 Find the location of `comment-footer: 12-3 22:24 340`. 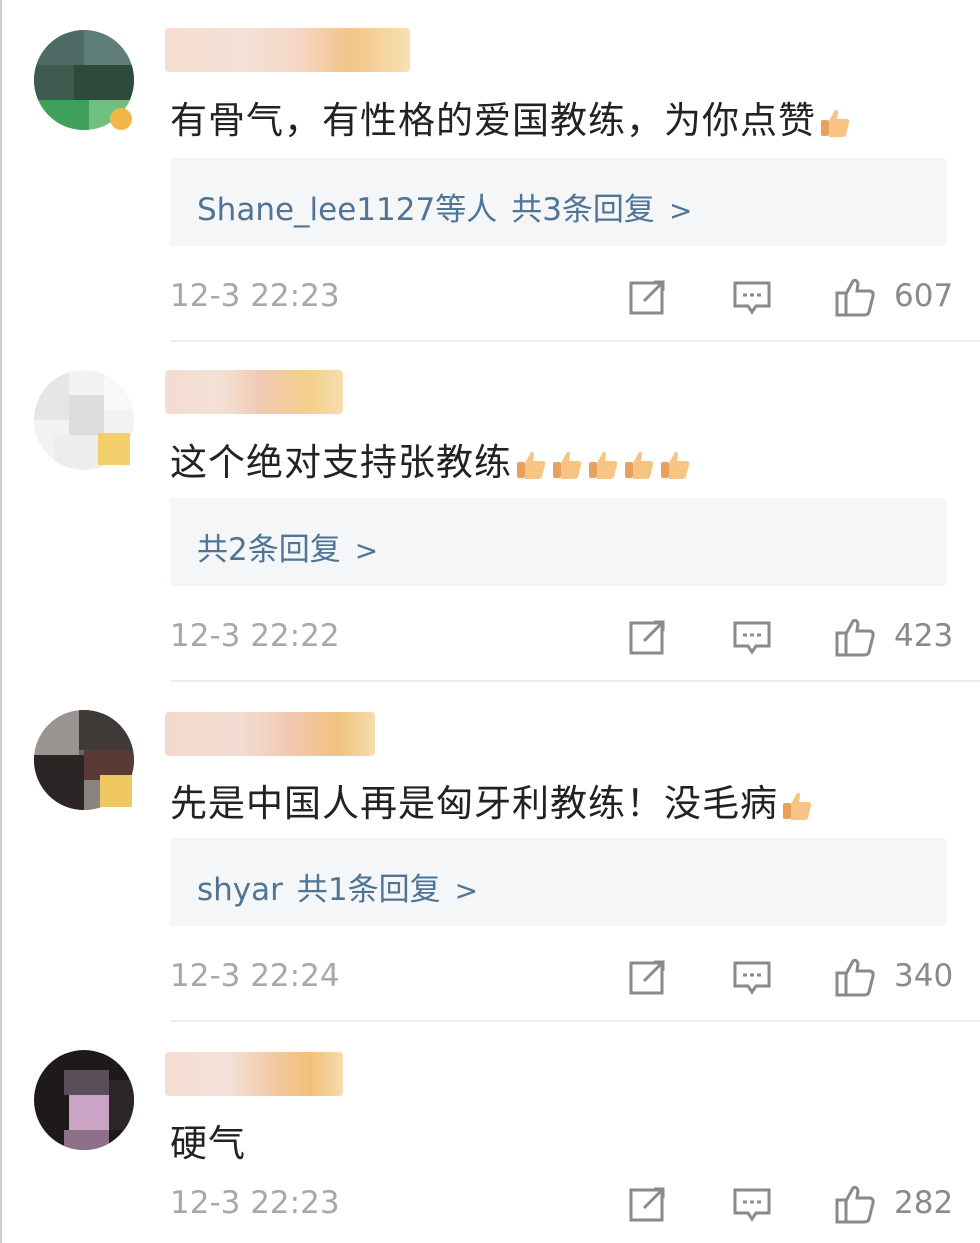

comment-footer: 12-3 22:24 340 is located at coordinates (562, 977).